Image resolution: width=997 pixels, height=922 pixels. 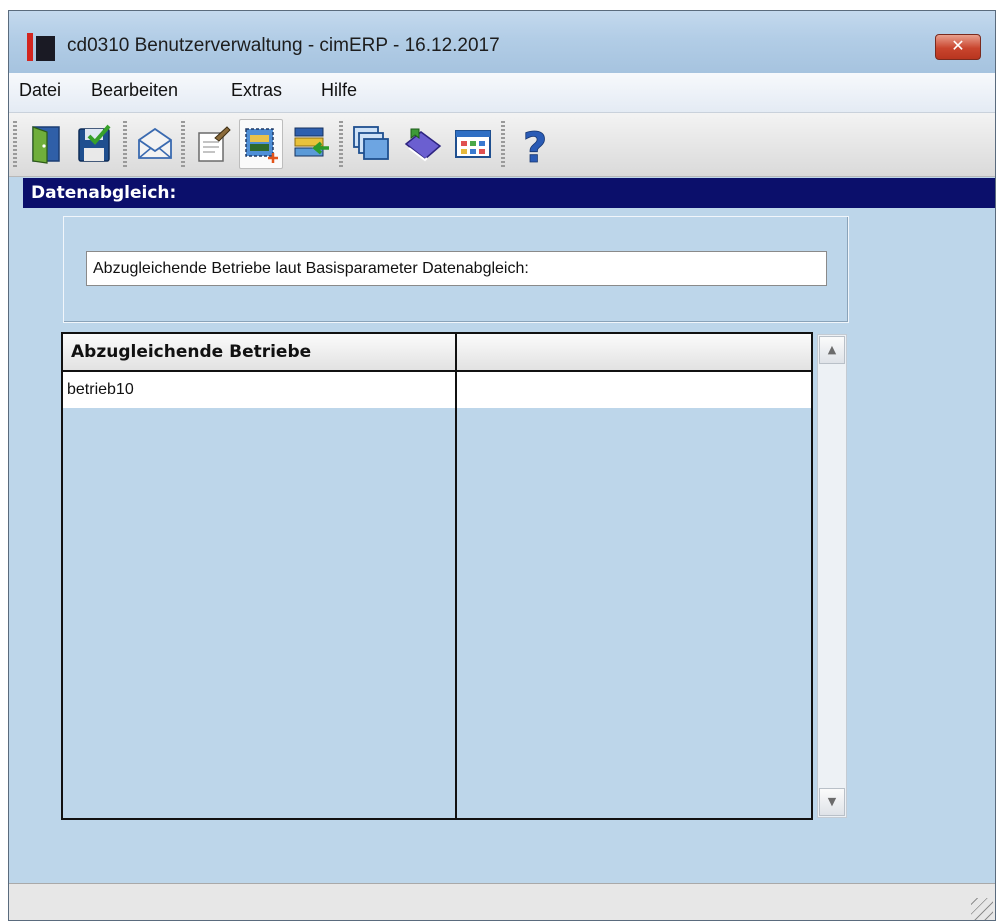 I want to click on table-row: betrieb10, so click(x=437, y=390).